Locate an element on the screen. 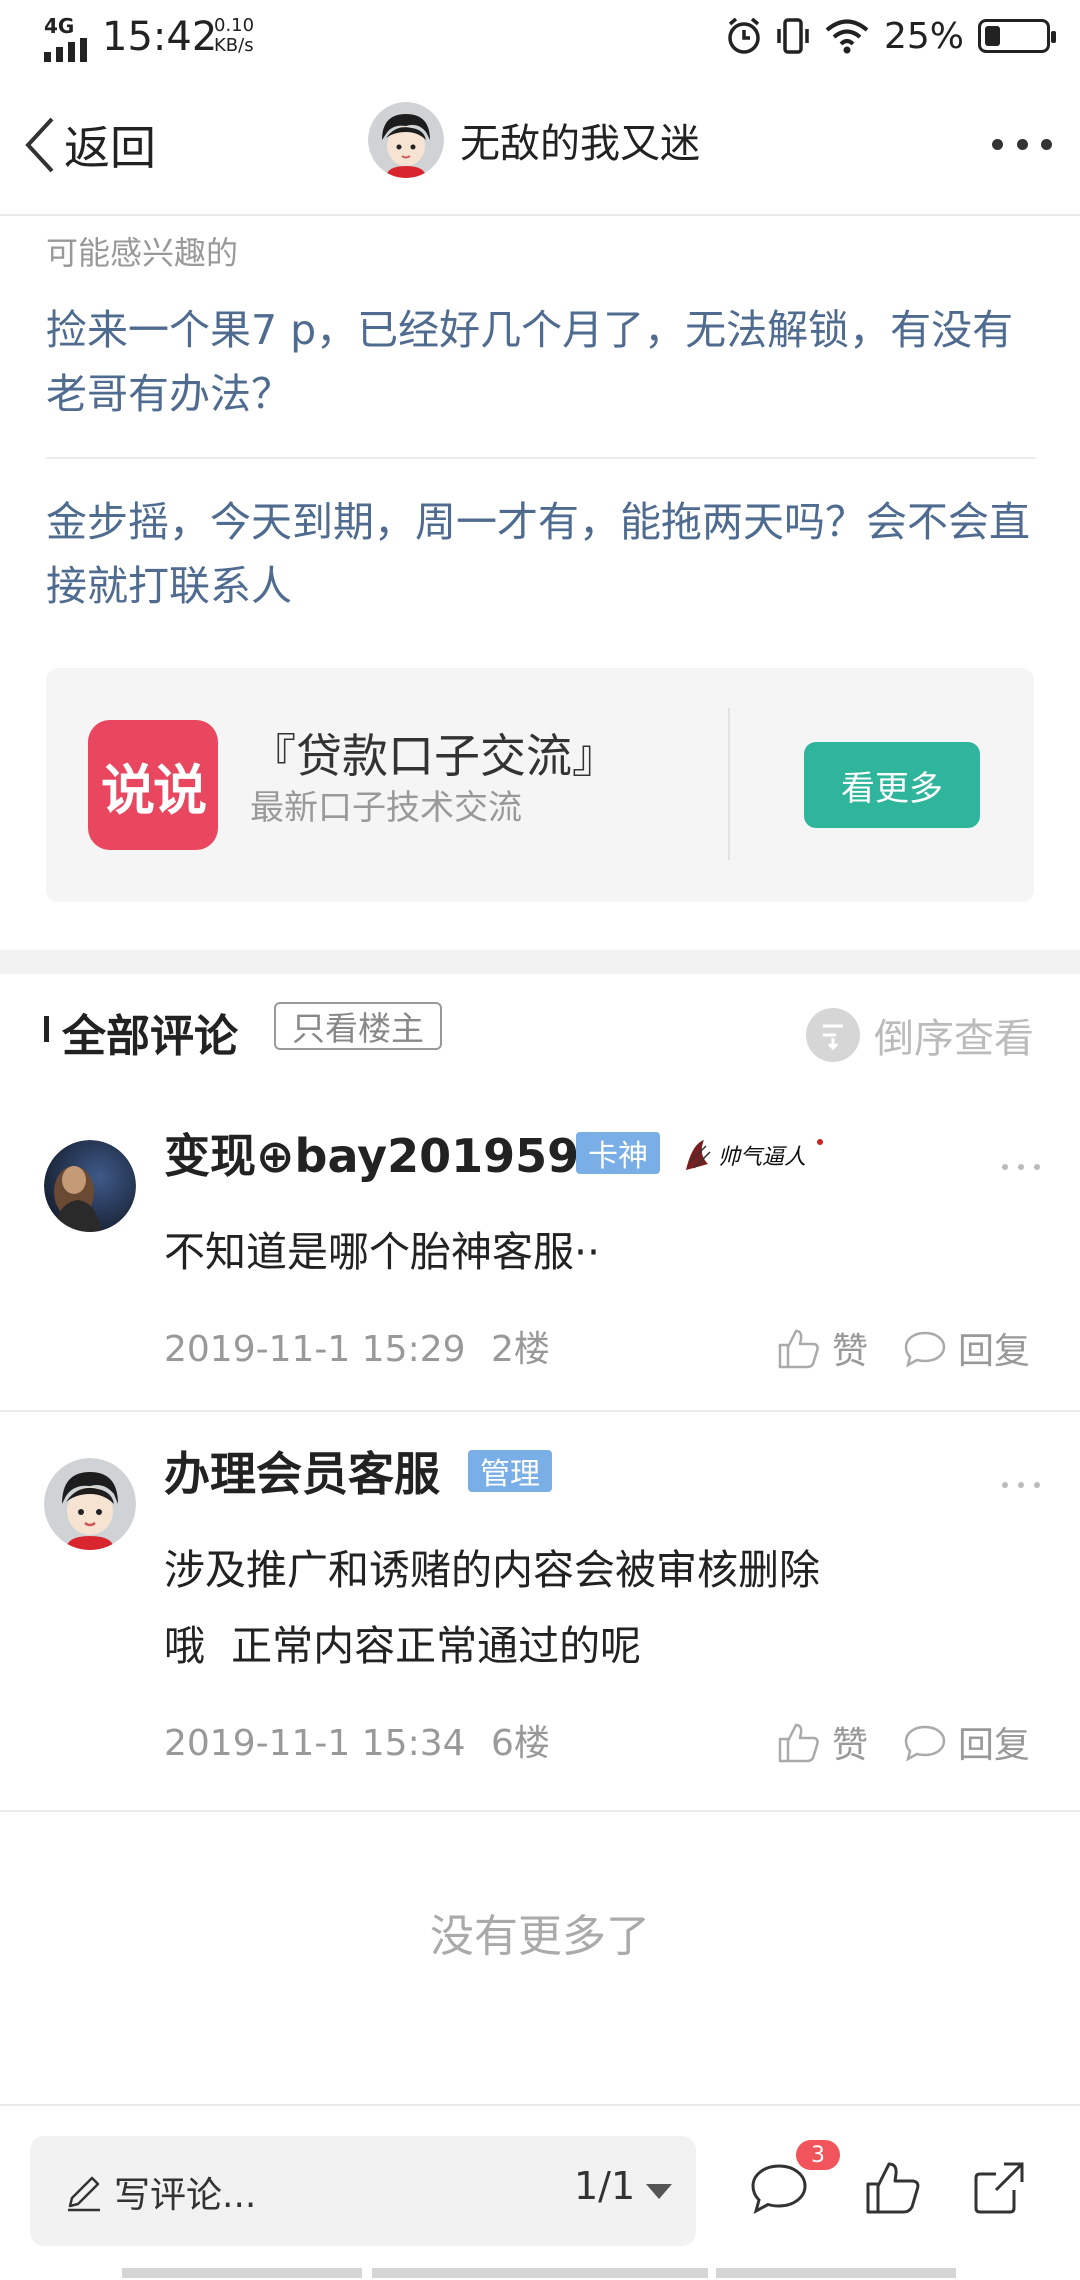 Image resolution: width=1080 pixels, height=2280 pixels. chevron-left-icon is located at coordinates (39, 145).